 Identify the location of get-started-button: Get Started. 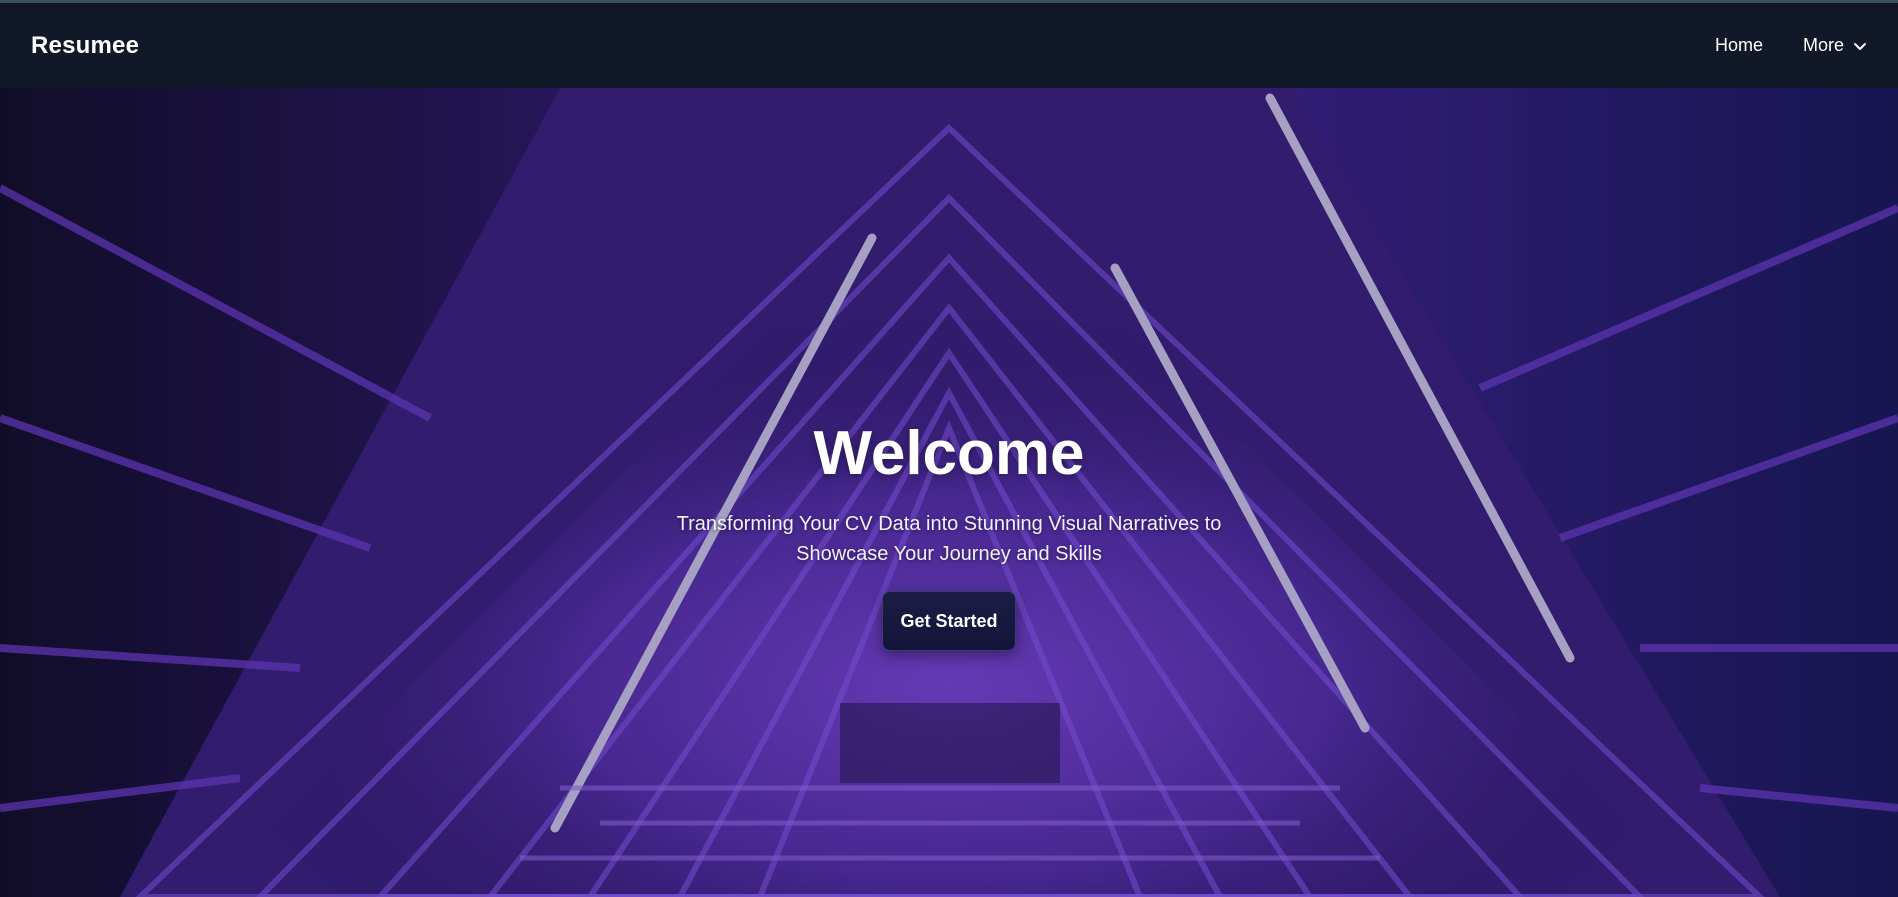
(949, 621).